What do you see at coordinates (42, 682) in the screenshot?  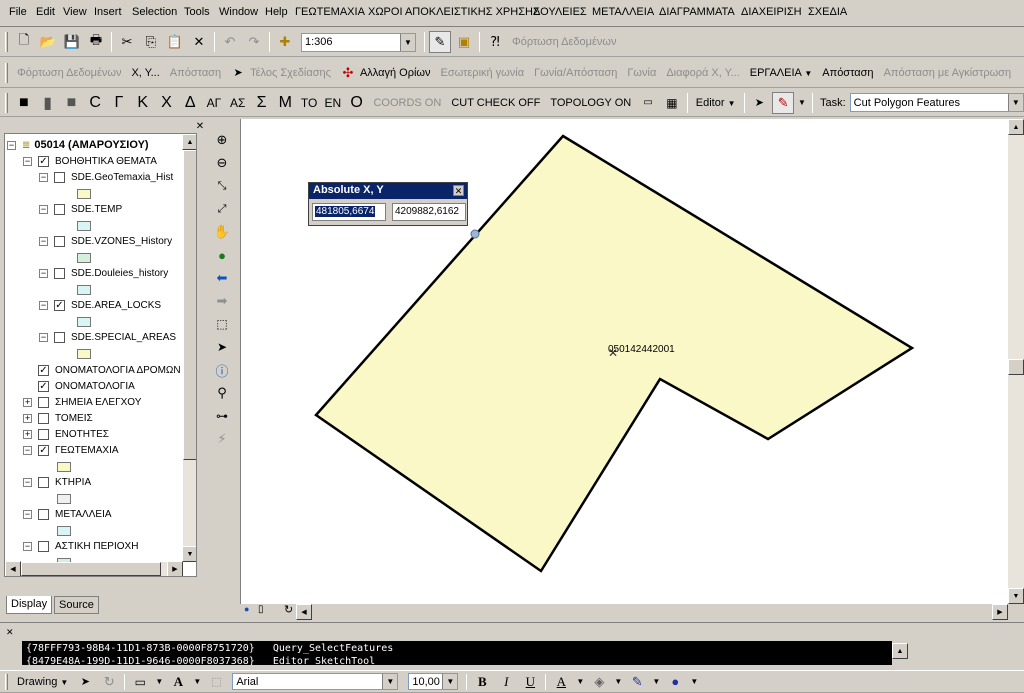 I see `drawing-menu-button: Drawing ▼` at bounding box center [42, 682].